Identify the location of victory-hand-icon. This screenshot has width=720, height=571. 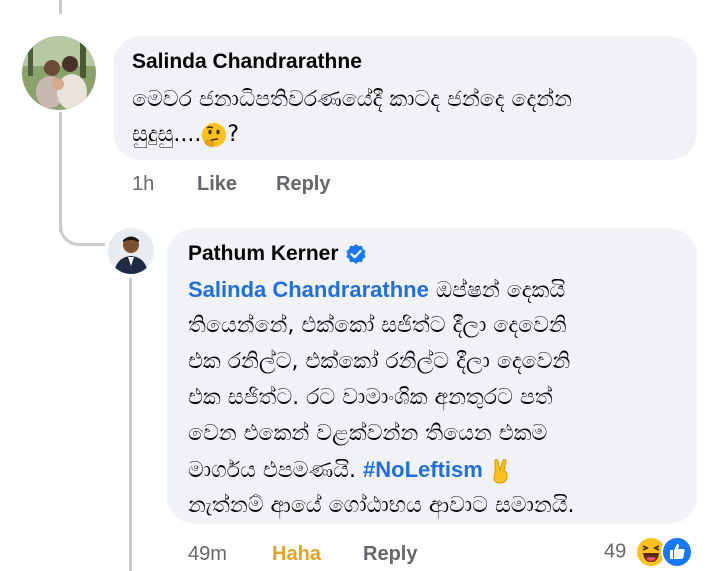
(500, 471).